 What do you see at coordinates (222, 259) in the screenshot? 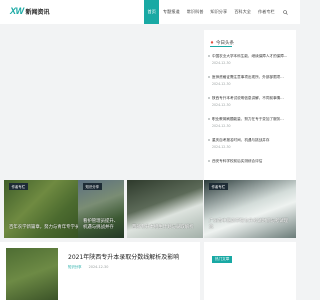
I see `popular-tag: 热门文章` at bounding box center [222, 259].